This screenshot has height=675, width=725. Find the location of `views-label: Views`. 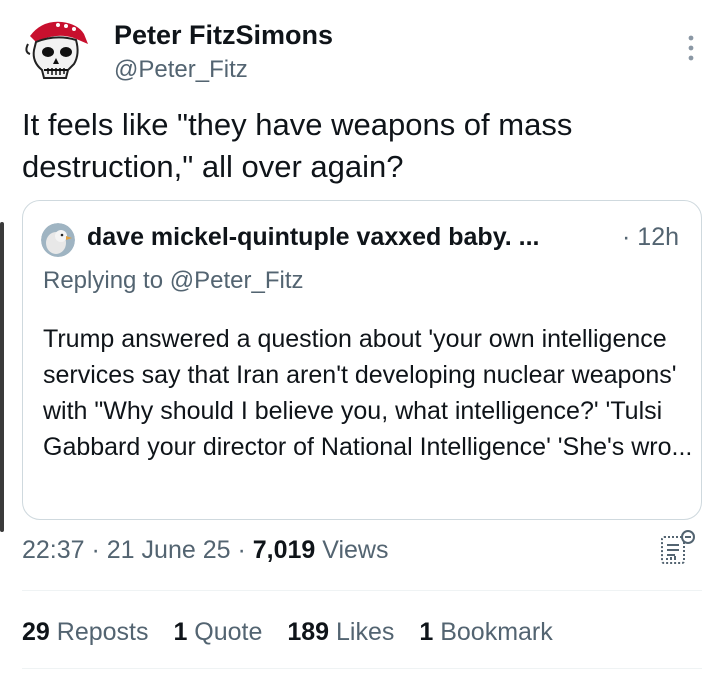

views-label: Views is located at coordinates (355, 550).